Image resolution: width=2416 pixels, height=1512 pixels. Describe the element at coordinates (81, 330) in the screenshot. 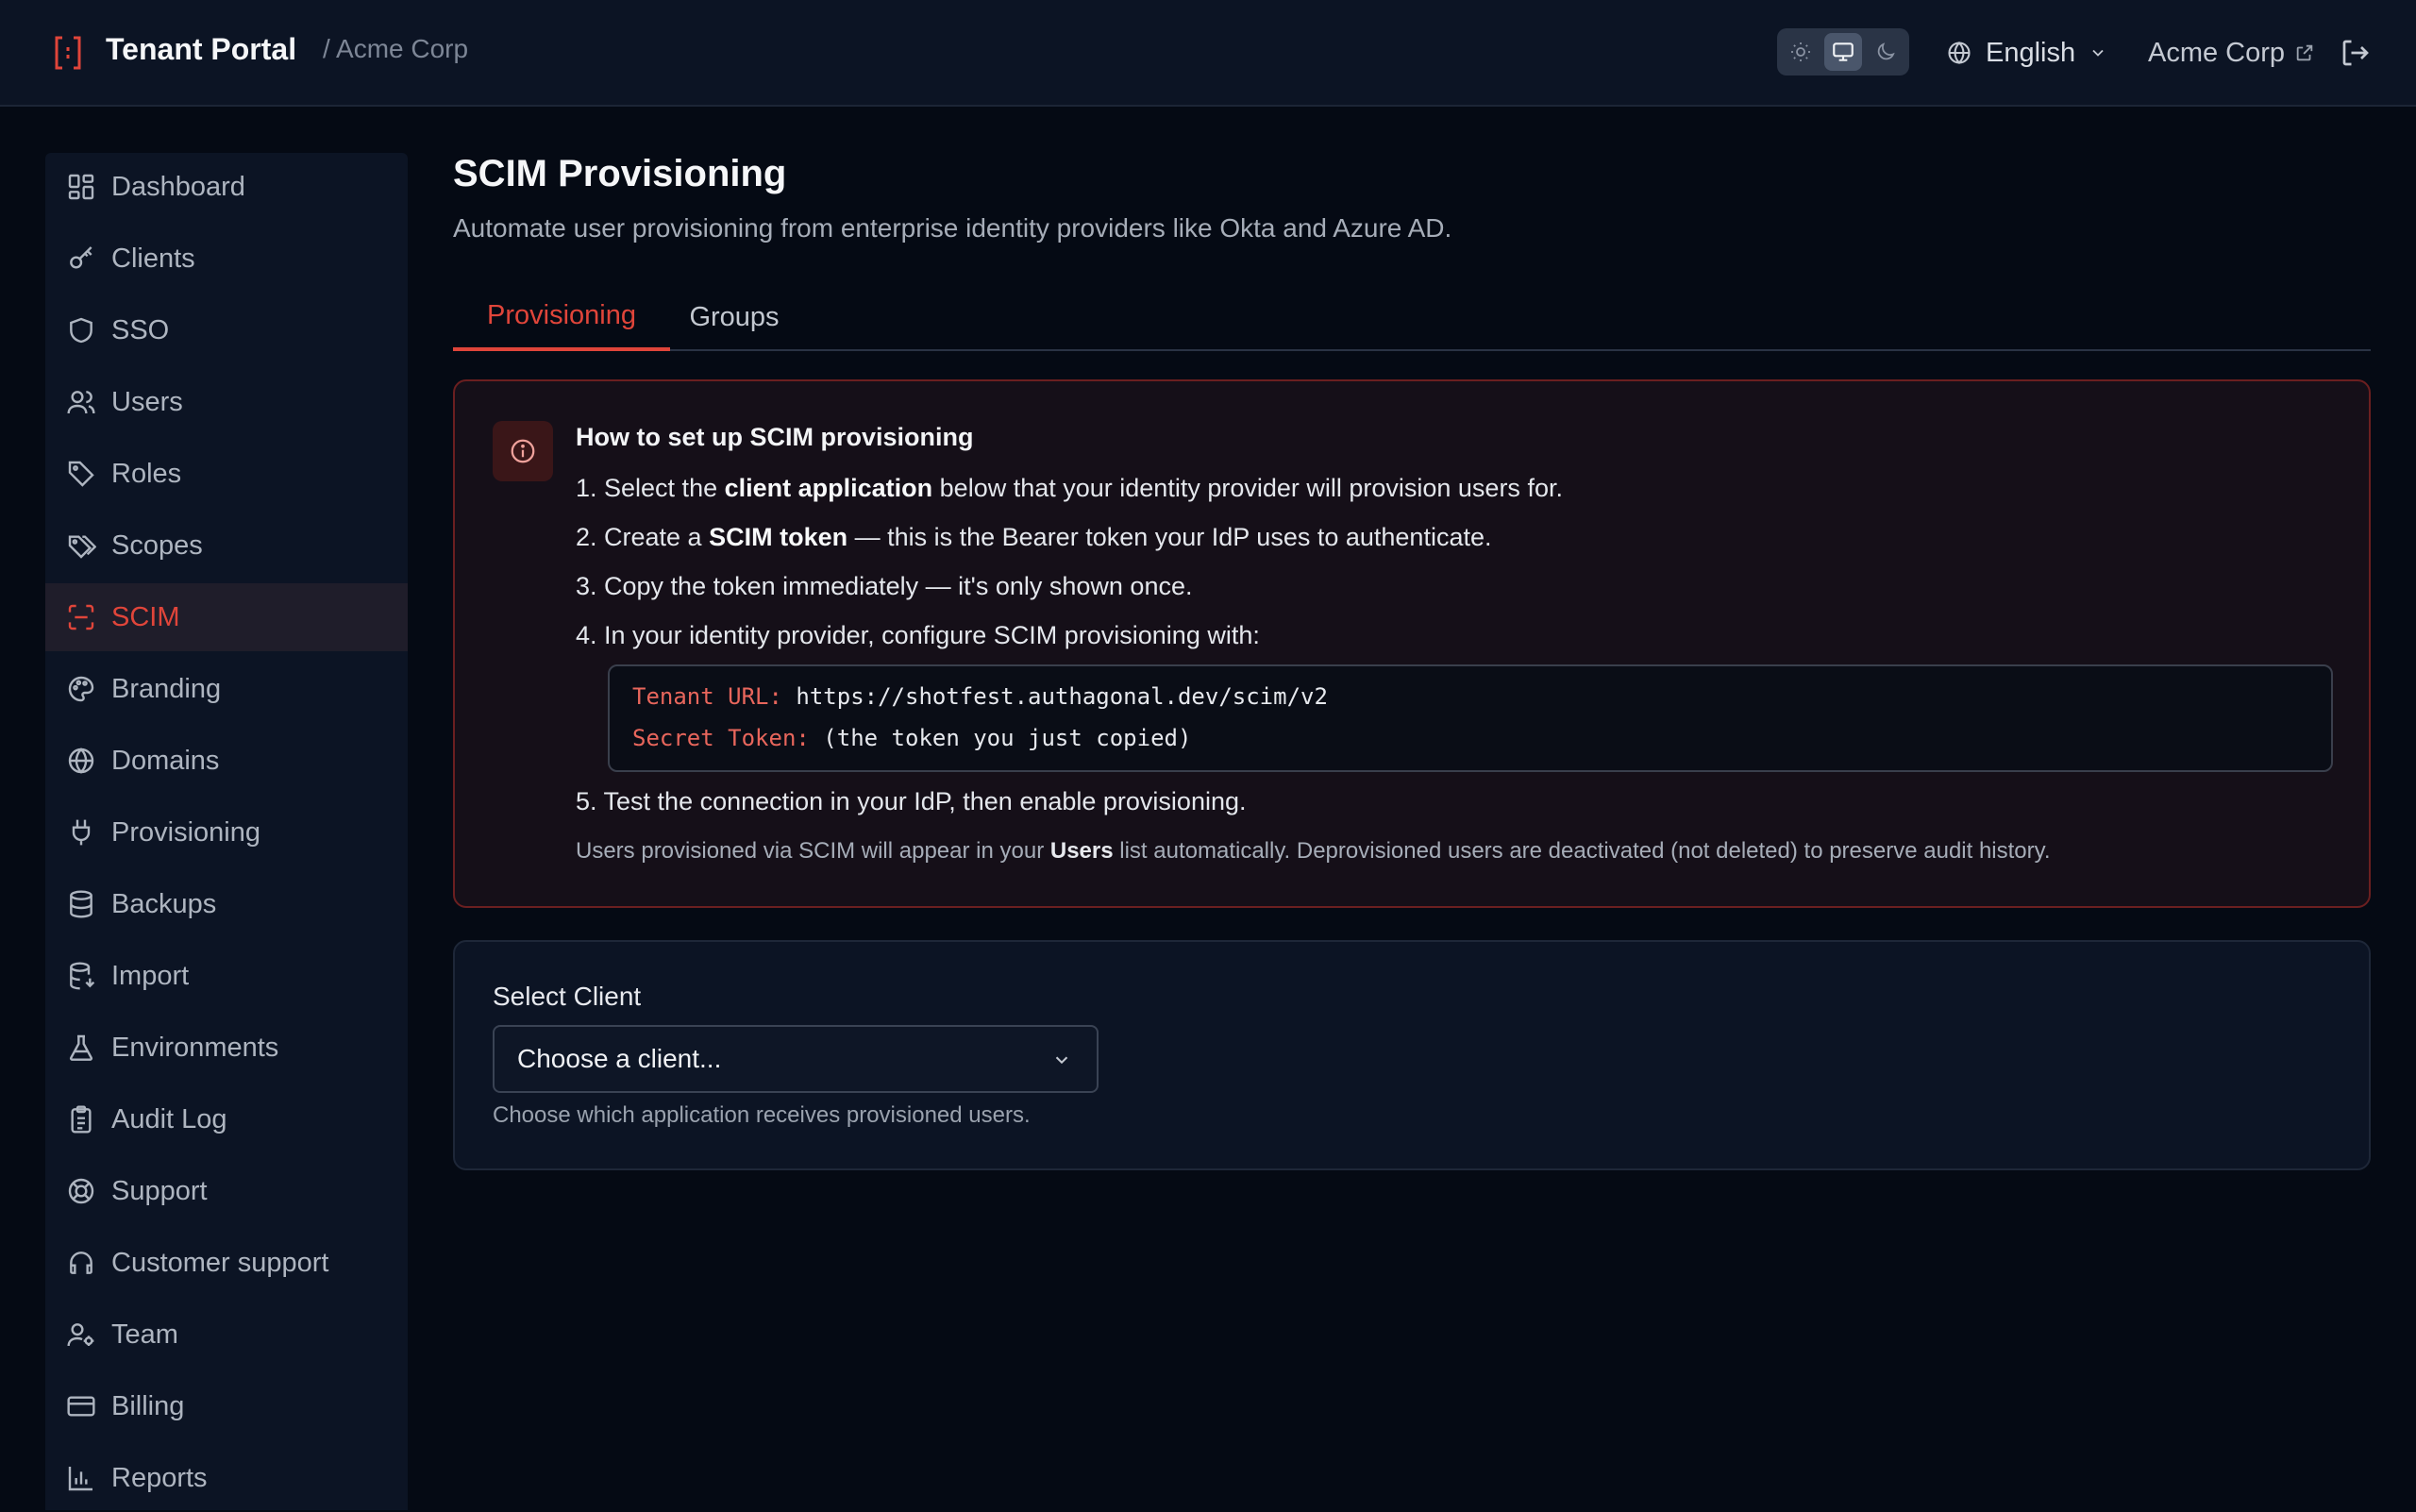

I see `shield-icon` at that location.